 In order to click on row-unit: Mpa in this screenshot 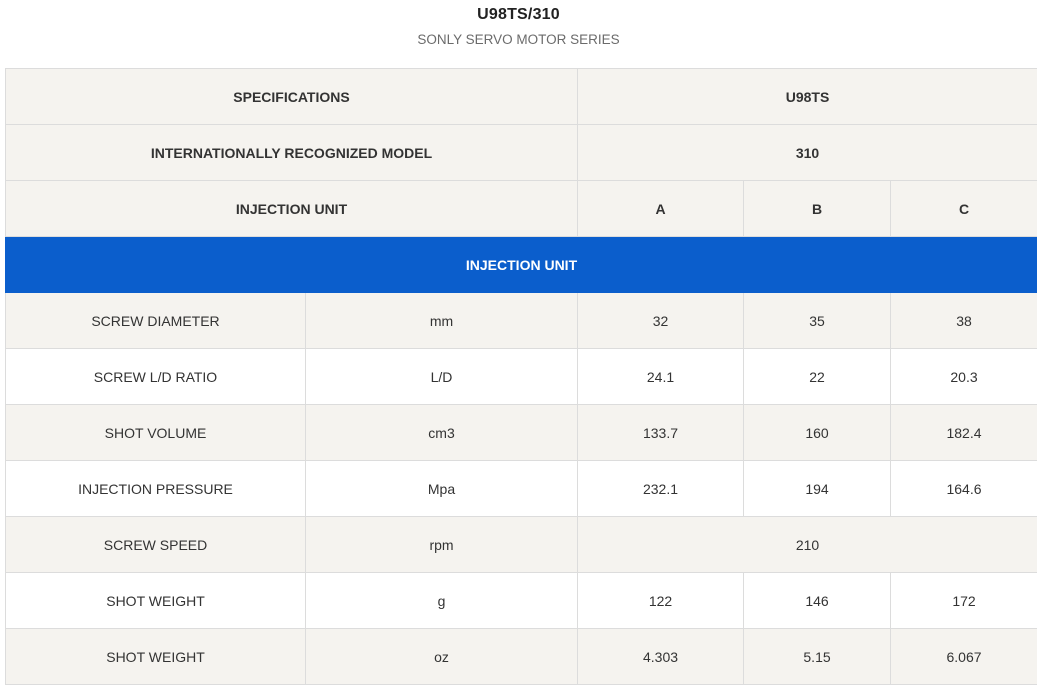, I will do `click(441, 488)`.